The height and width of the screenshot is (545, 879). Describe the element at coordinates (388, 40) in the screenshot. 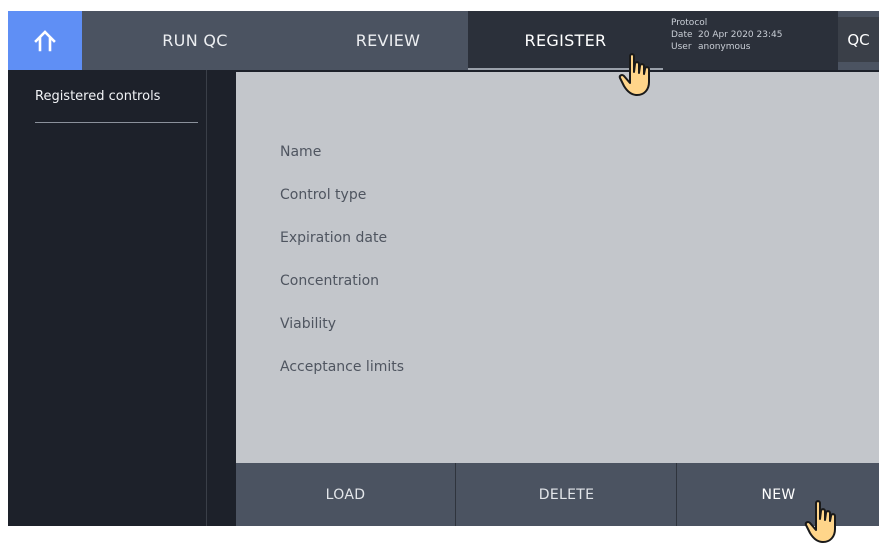

I see `tab-review: REVIEW` at that location.